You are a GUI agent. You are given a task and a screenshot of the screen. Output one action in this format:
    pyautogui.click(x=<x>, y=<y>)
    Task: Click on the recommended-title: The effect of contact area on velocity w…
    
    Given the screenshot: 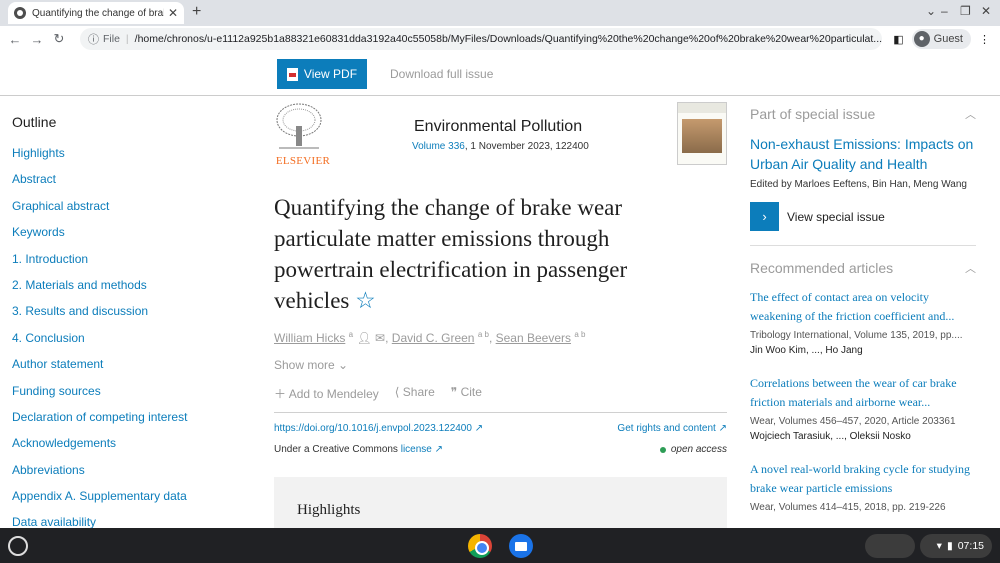 What is the action you would take?
    pyautogui.click(x=863, y=307)
    